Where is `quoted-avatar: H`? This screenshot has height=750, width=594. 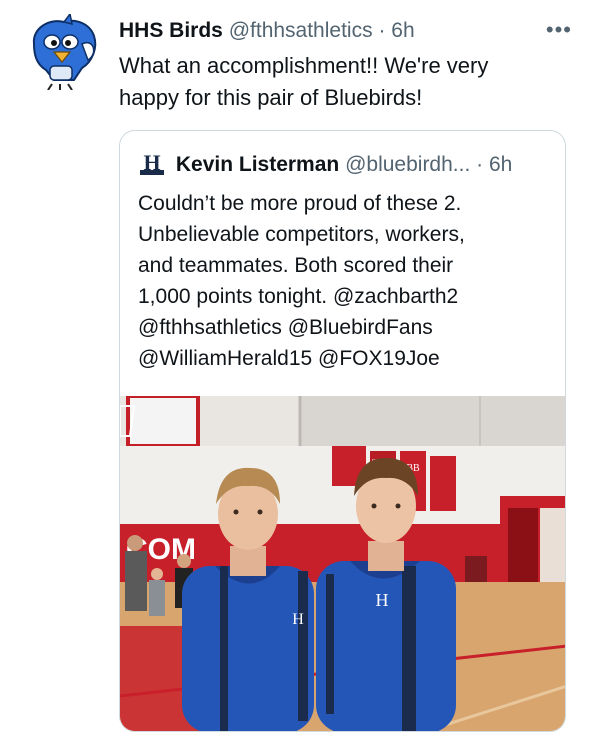
quoted-avatar: H is located at coordinates (152, 163).